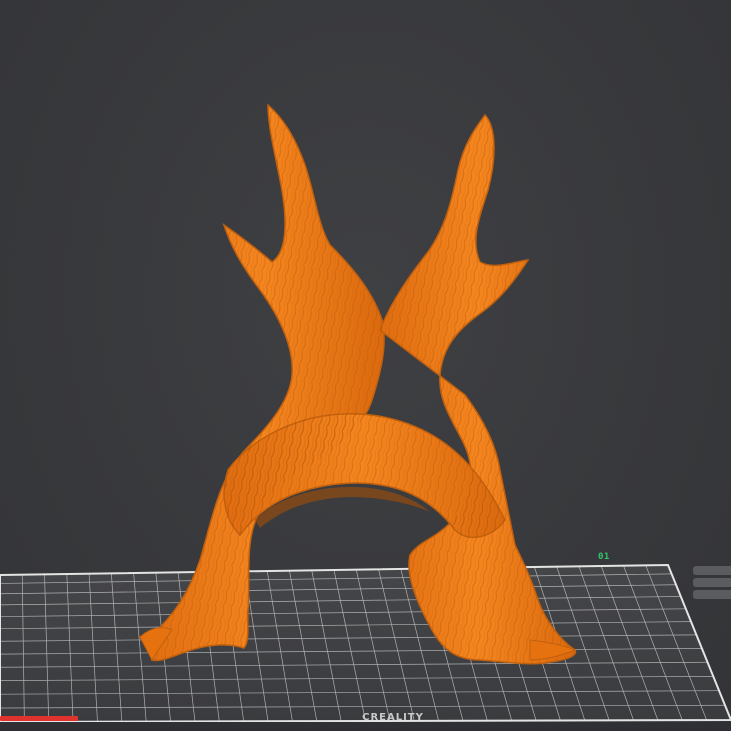 The height and width of the screenshot is (731, 731). I want to click on plate-tools, so click(712, 584).